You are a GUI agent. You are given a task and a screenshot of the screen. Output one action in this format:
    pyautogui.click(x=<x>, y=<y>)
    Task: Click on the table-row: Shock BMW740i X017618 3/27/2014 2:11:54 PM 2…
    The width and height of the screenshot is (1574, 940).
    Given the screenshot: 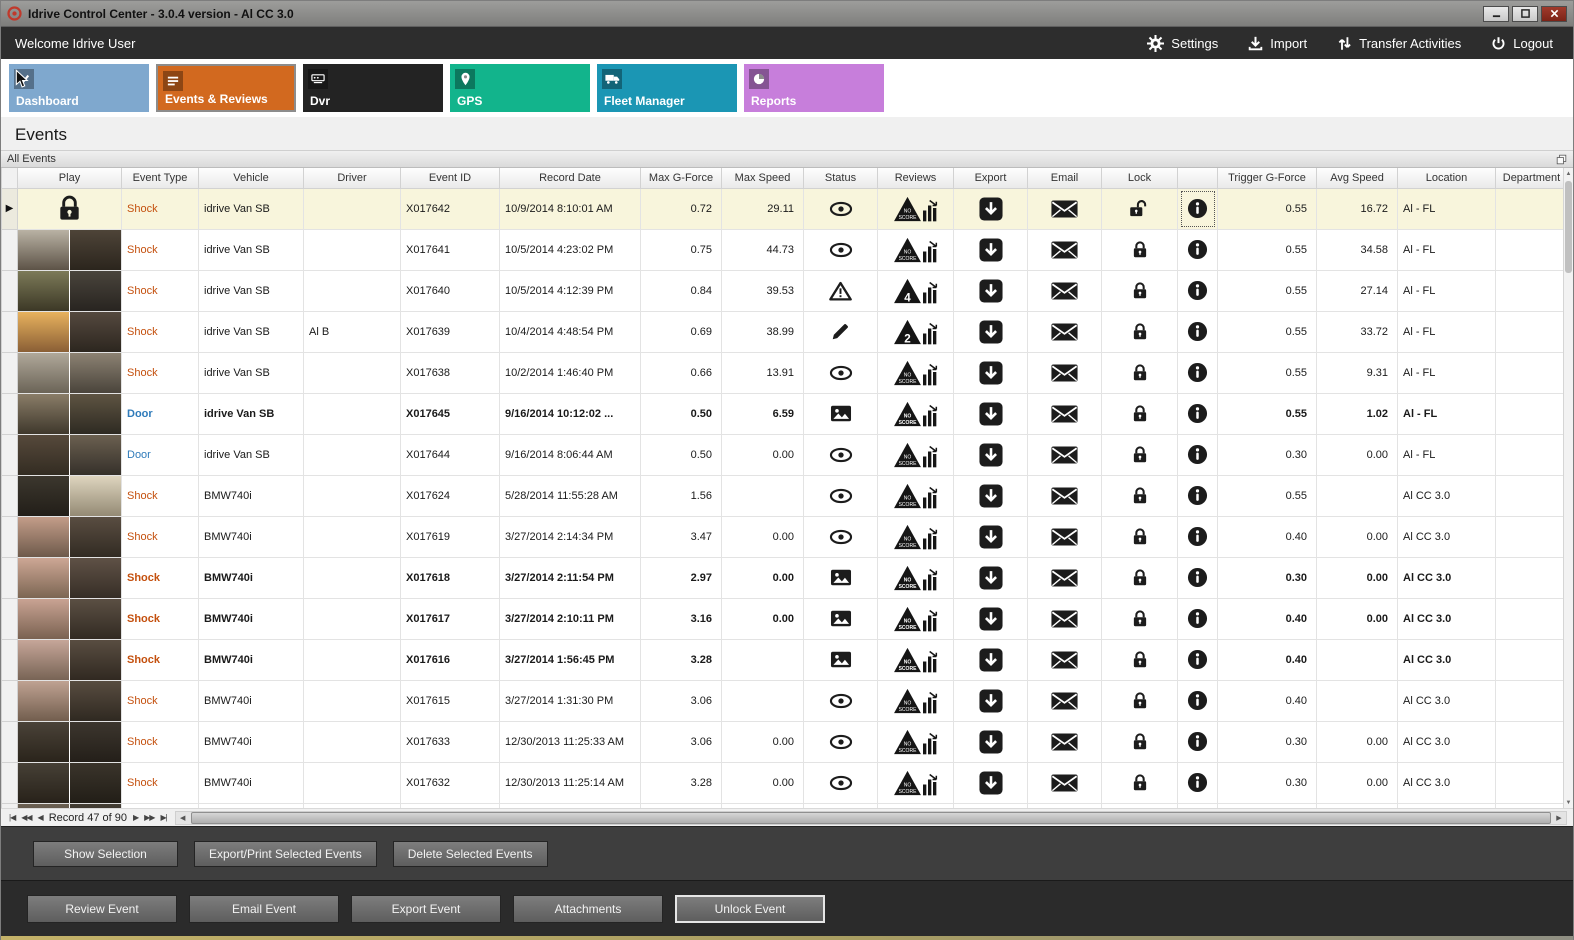 What is the action you would take?
    pyautogui.click(x=784, y=577)
    